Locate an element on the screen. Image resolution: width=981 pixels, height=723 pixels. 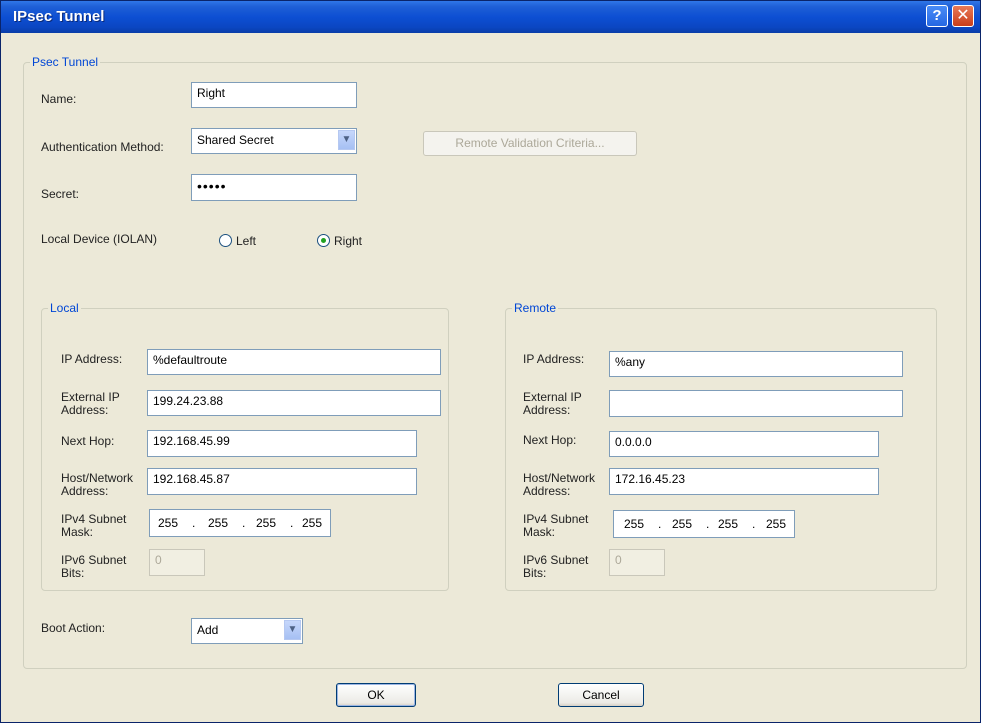
local-ip-address-label: IP Address: is located at coordinates (92, 359).